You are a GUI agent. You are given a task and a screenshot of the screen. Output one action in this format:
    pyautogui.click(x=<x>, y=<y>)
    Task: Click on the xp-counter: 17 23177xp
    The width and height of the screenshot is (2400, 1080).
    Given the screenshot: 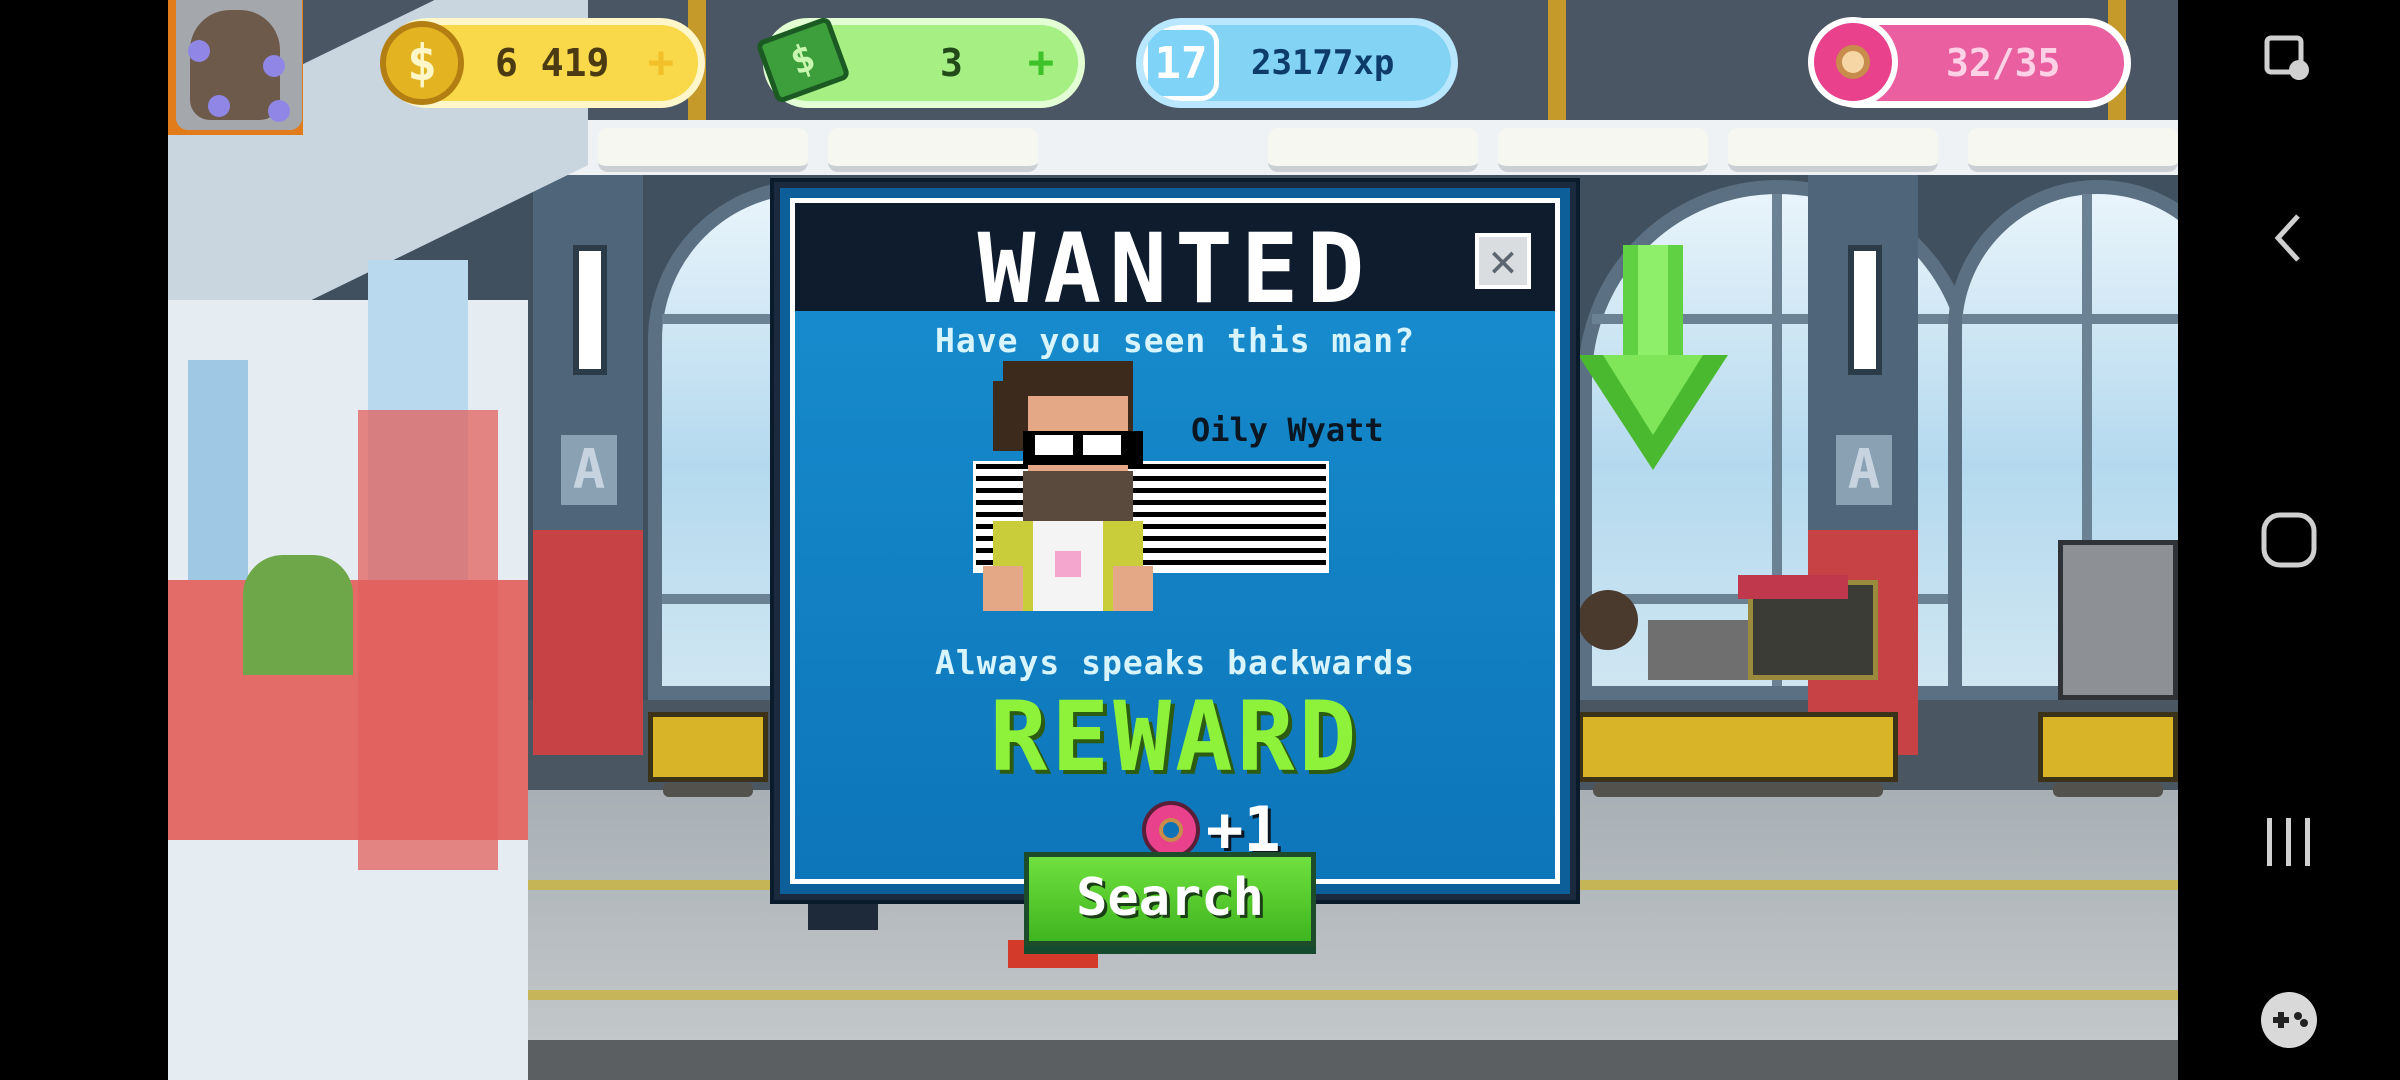 What is the action you would take?
    pyautogui.click(x=1297, y=63)
    